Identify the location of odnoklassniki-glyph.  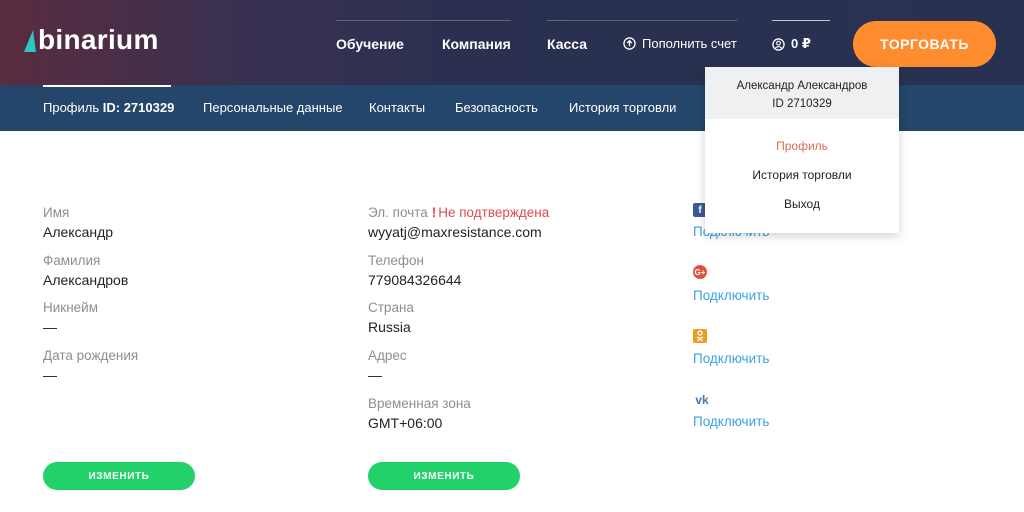
(700, 336).